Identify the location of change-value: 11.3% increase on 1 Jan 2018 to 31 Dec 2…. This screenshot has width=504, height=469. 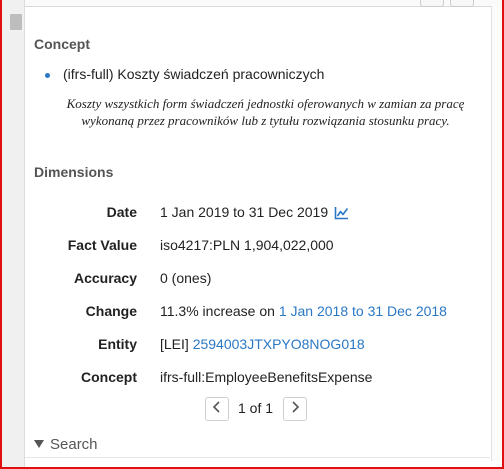
(303, 311).